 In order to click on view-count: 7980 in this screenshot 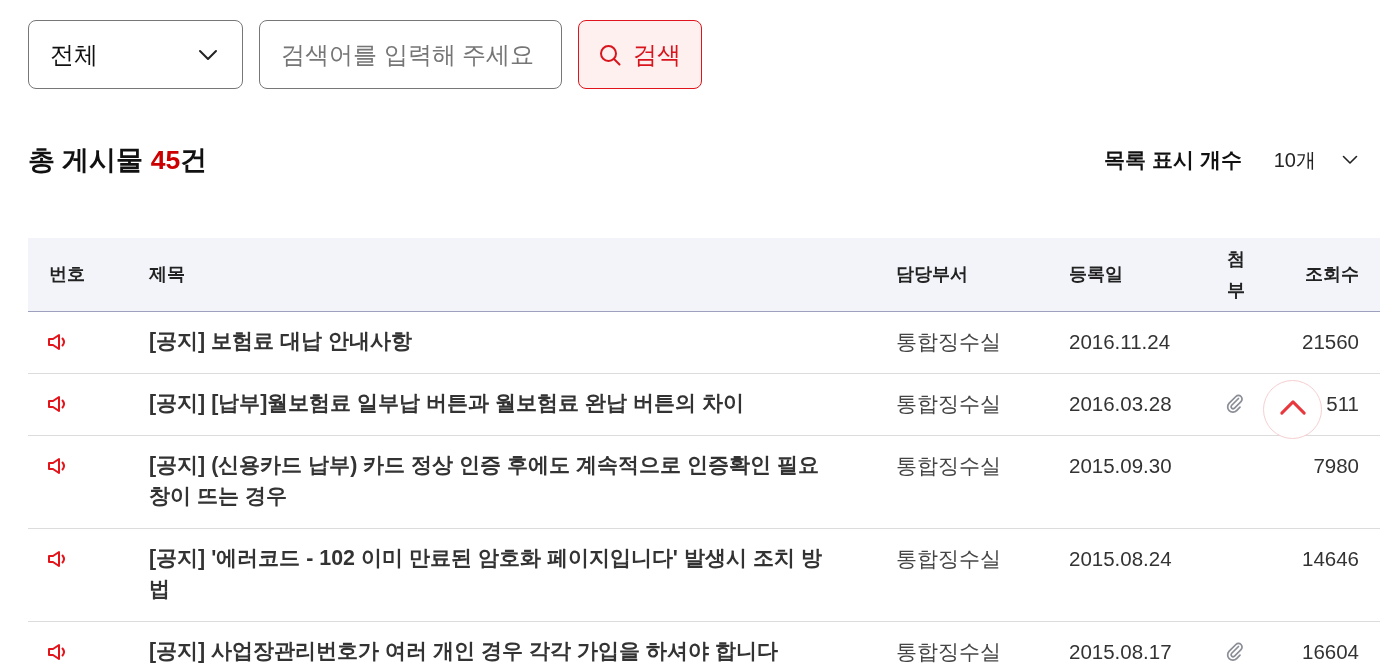, I will do `click(1336, 465)`.